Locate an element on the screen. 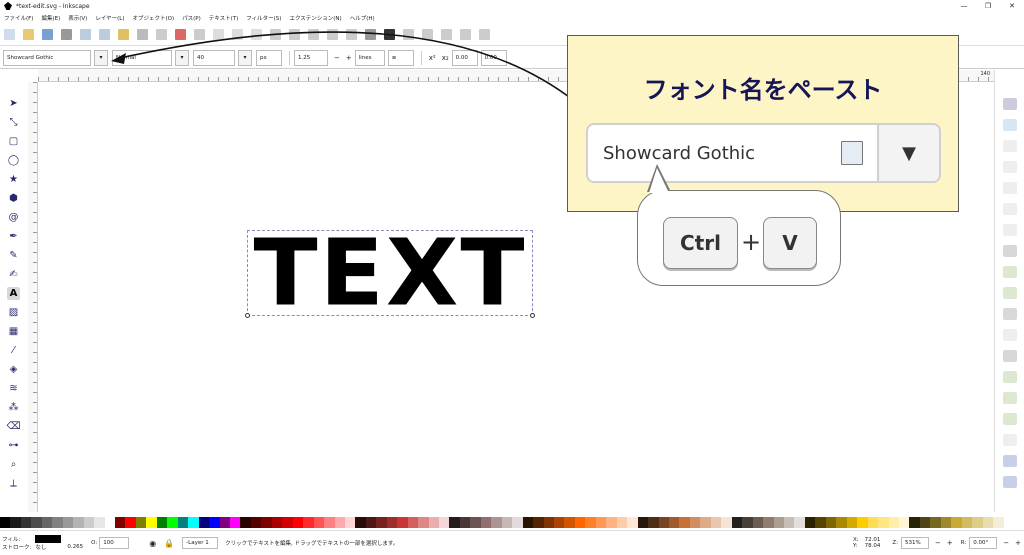 The height and width of the screenshot is (555, 1024). cut-icon is located at coordinates (180, 34).